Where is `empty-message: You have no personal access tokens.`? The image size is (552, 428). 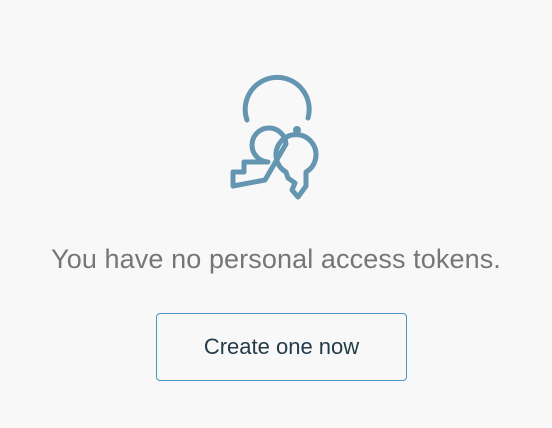
empty-message: You have no personal access tokens. is located at coordinates (276, 259).